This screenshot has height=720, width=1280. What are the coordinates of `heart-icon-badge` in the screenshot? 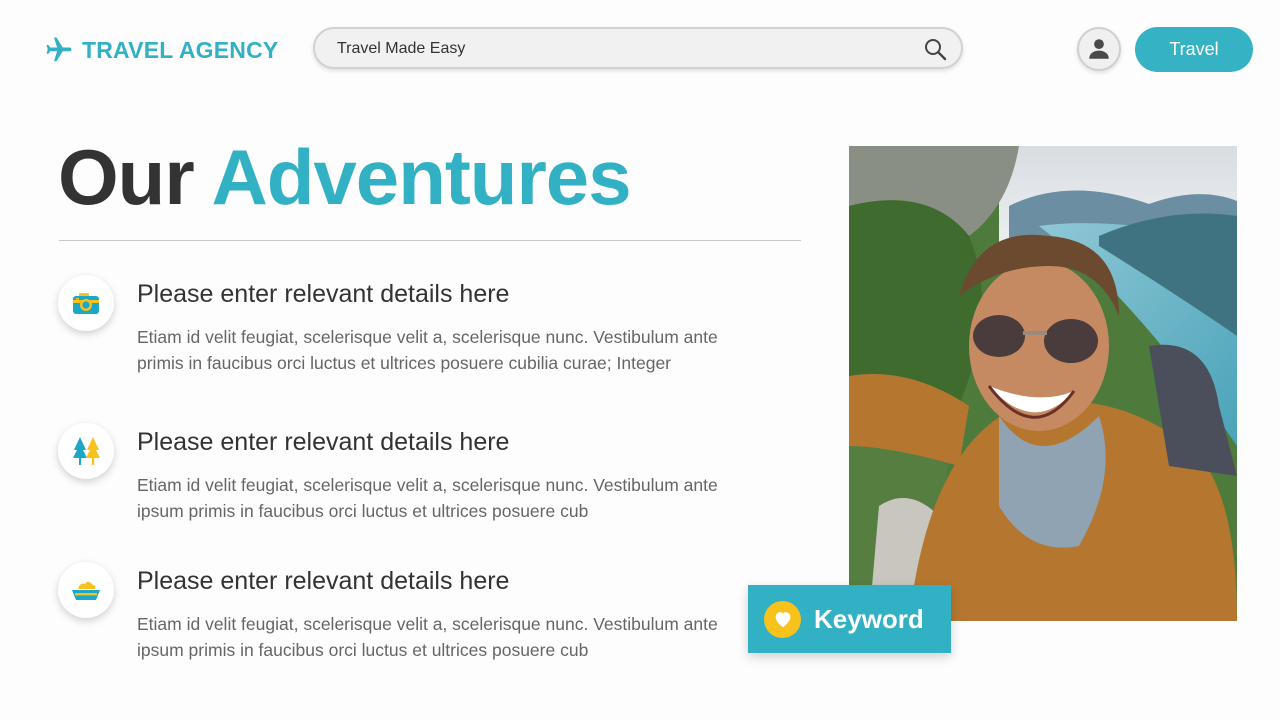 It's located at (782, 619).